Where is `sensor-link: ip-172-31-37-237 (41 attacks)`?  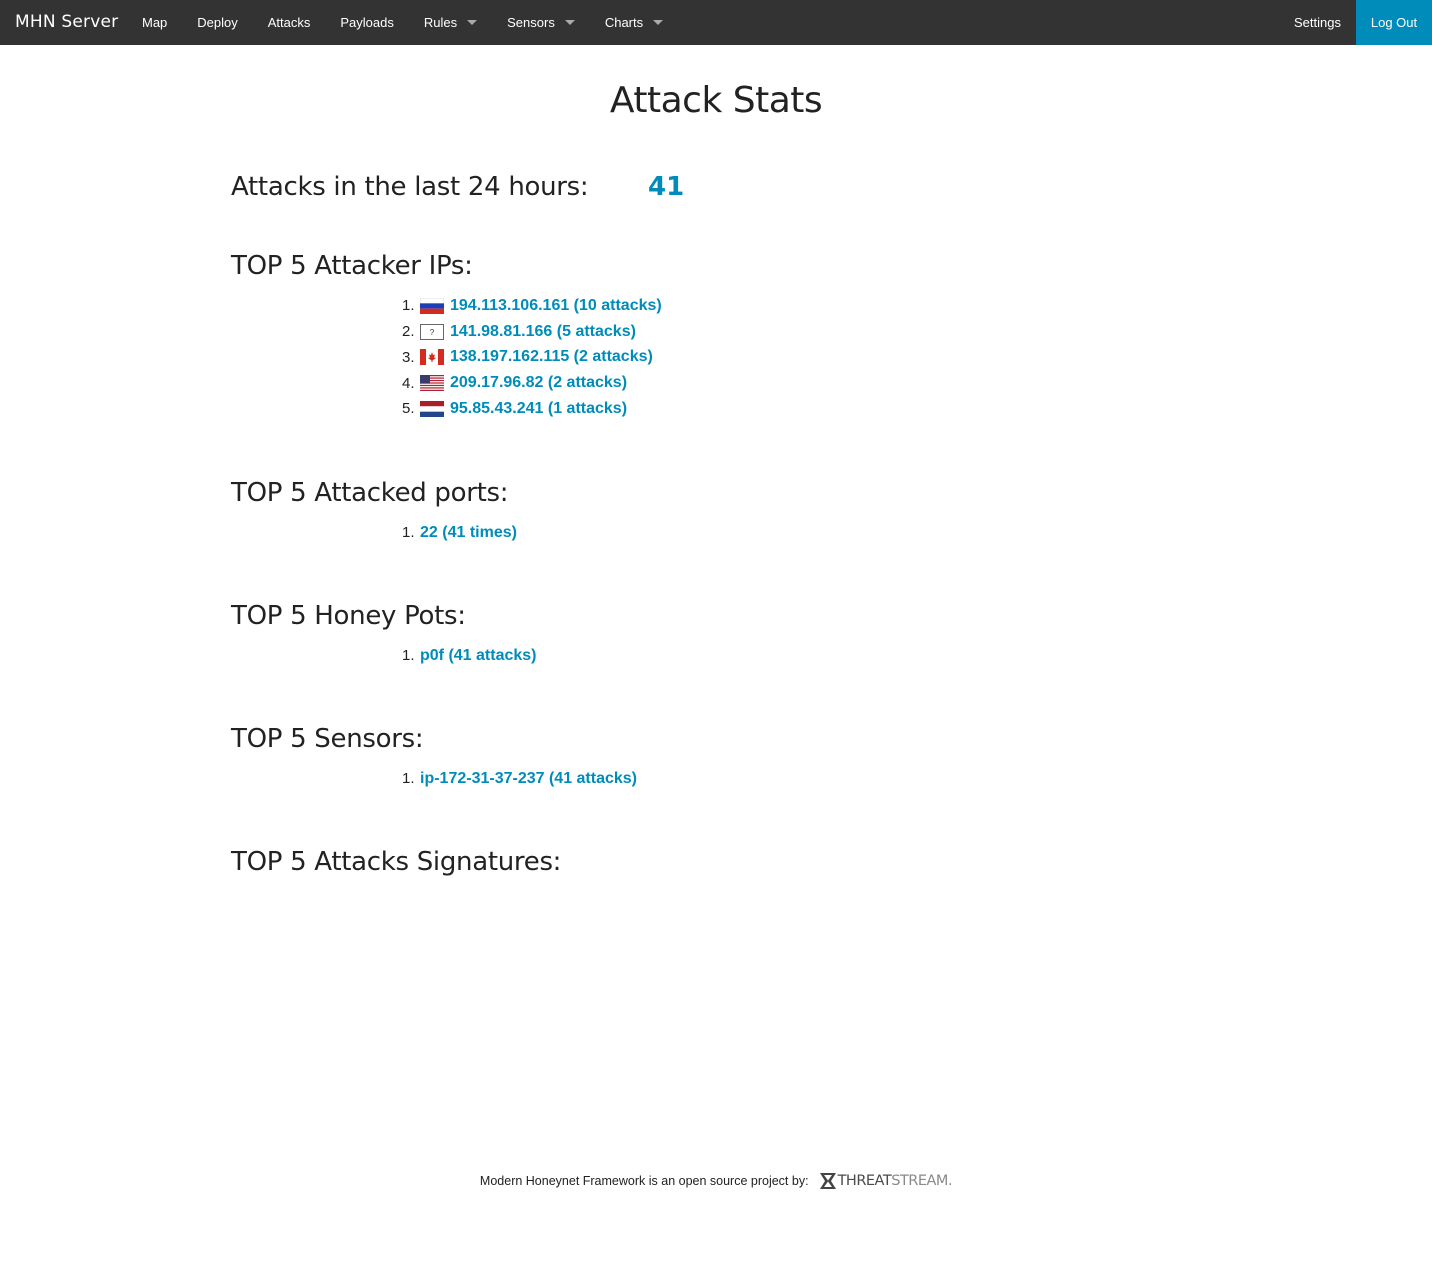 sensor-link: ip-172-31-37-237 (41 attacks) is located at coordinates (528, 779).